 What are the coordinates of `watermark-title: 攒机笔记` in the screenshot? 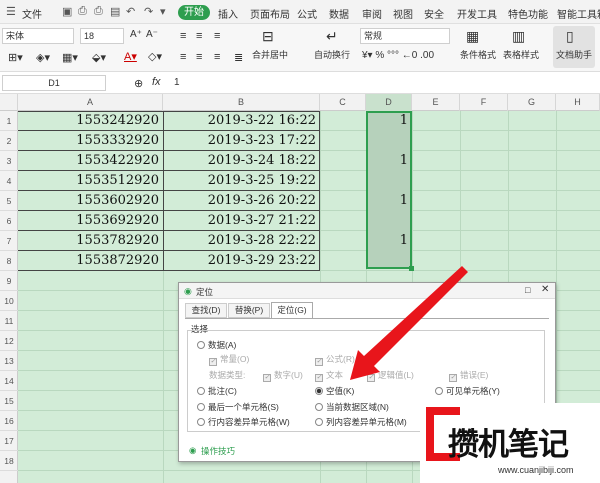 It's located at (508, 444).